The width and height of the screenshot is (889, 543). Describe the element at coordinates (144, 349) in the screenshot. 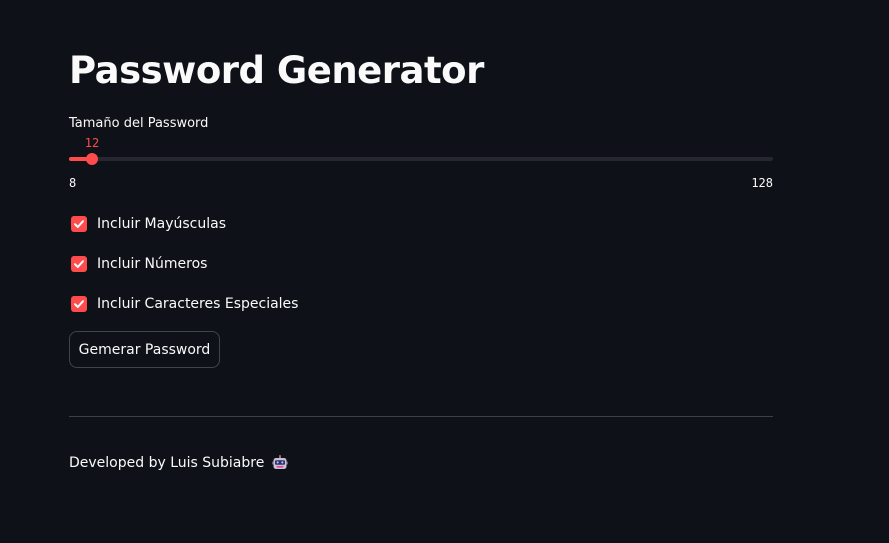

I see `generate-password-button: Gemerar Password` at that location.